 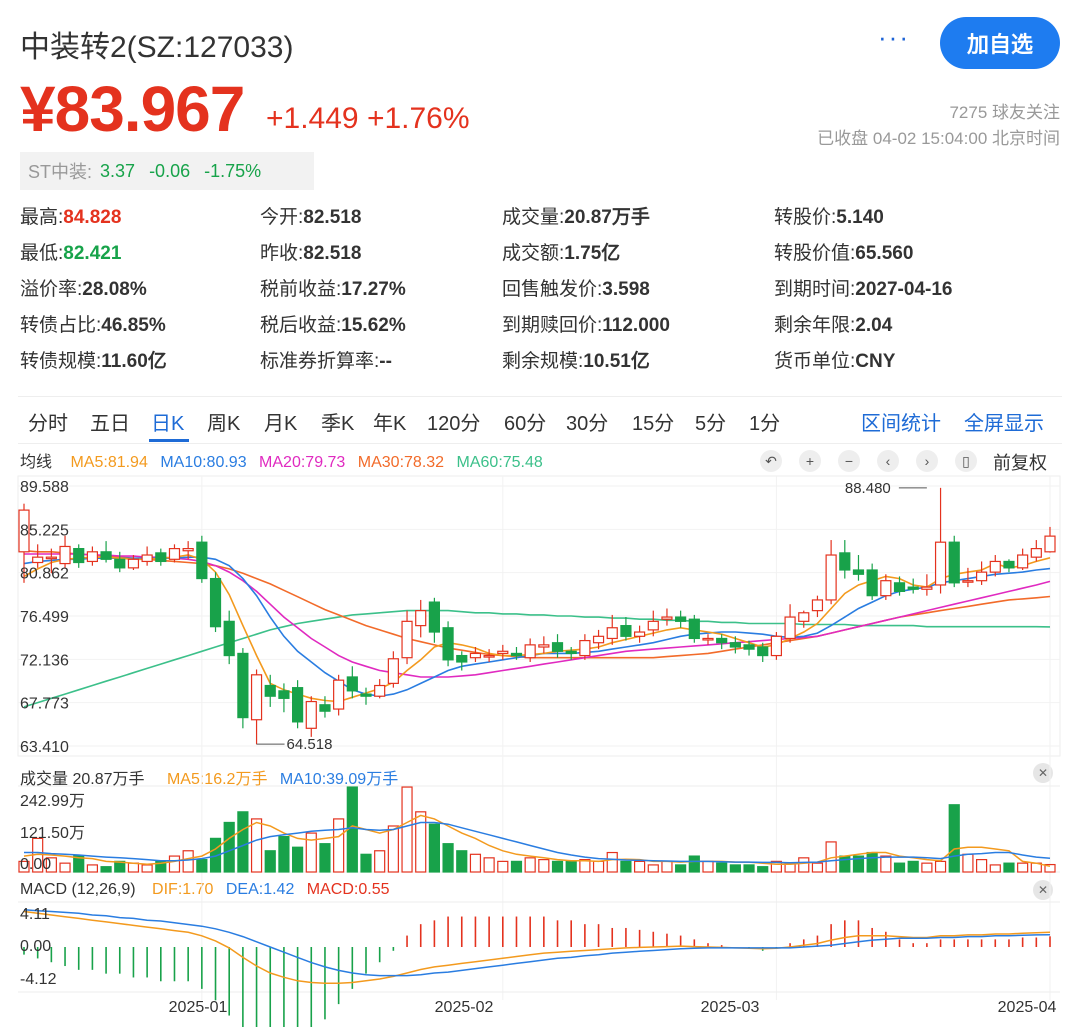 What do you see at coordinates (966, 461) in the screenshot?
I see `candle-settings-icon: ▯` at bounding box center [966, 461].